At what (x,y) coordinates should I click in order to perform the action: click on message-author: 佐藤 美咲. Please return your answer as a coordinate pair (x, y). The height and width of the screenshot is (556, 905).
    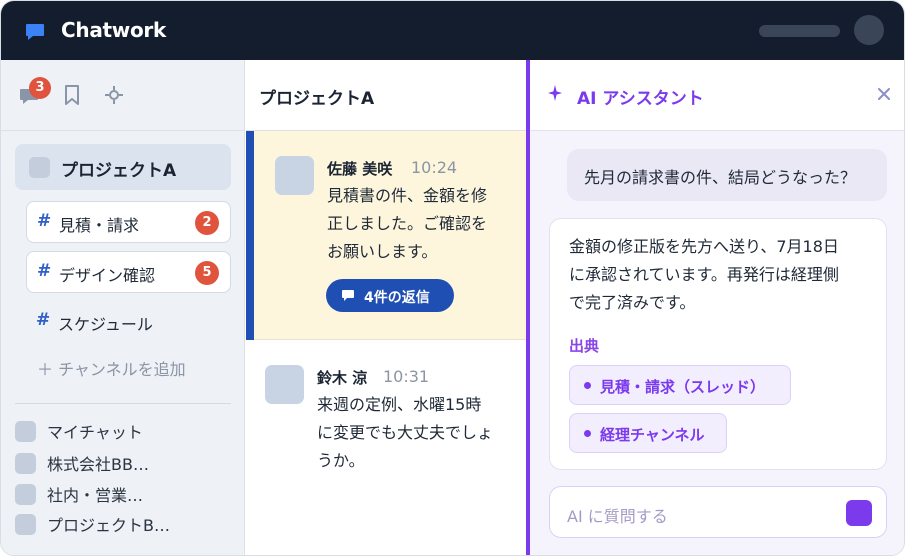
    Looking at the image, I should click on (360, 169).